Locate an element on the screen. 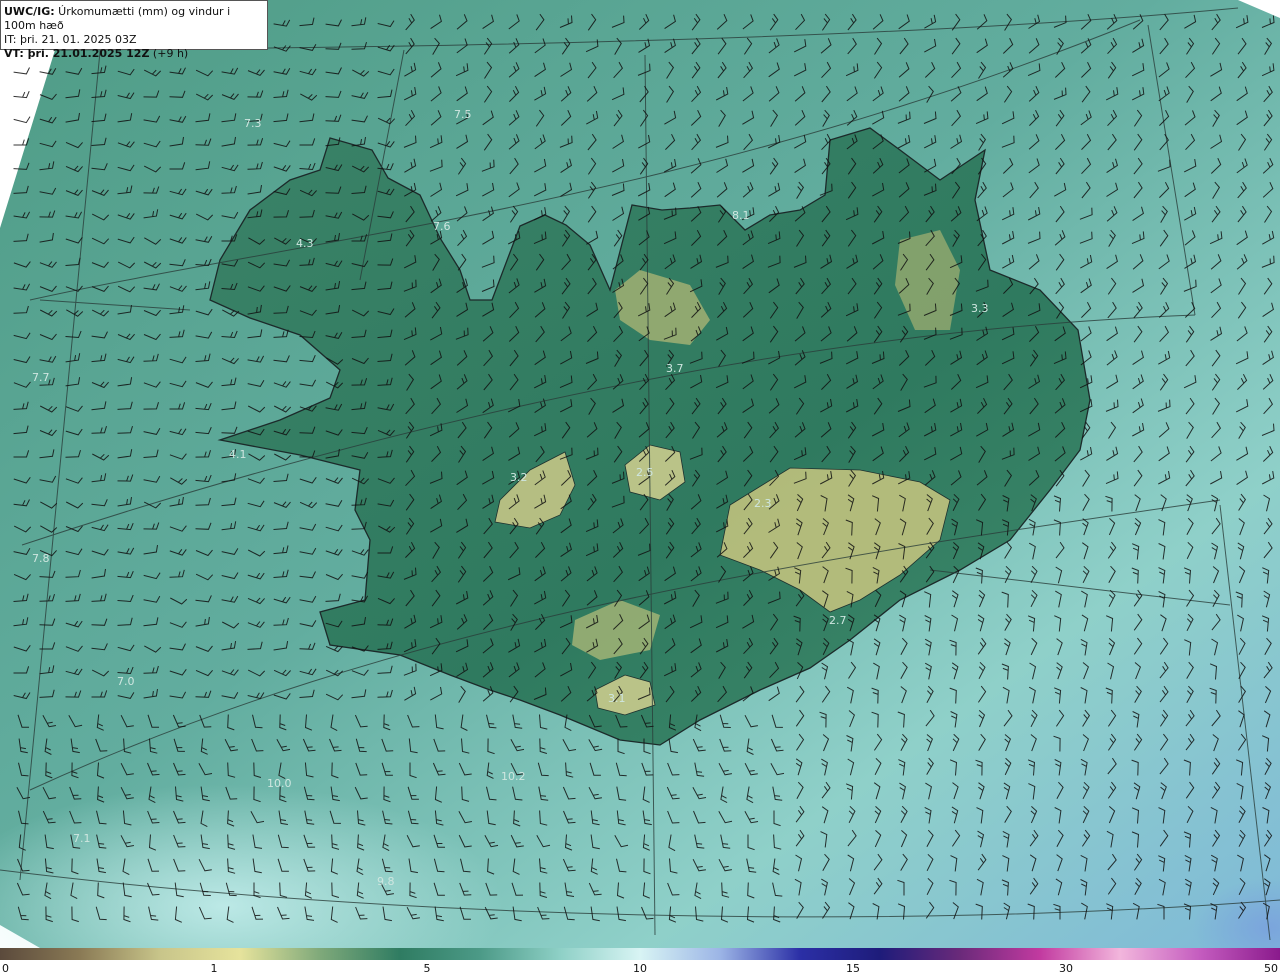 The image size is (1280, 978). map-label: 2.3 is located at coordinates (763, 503).